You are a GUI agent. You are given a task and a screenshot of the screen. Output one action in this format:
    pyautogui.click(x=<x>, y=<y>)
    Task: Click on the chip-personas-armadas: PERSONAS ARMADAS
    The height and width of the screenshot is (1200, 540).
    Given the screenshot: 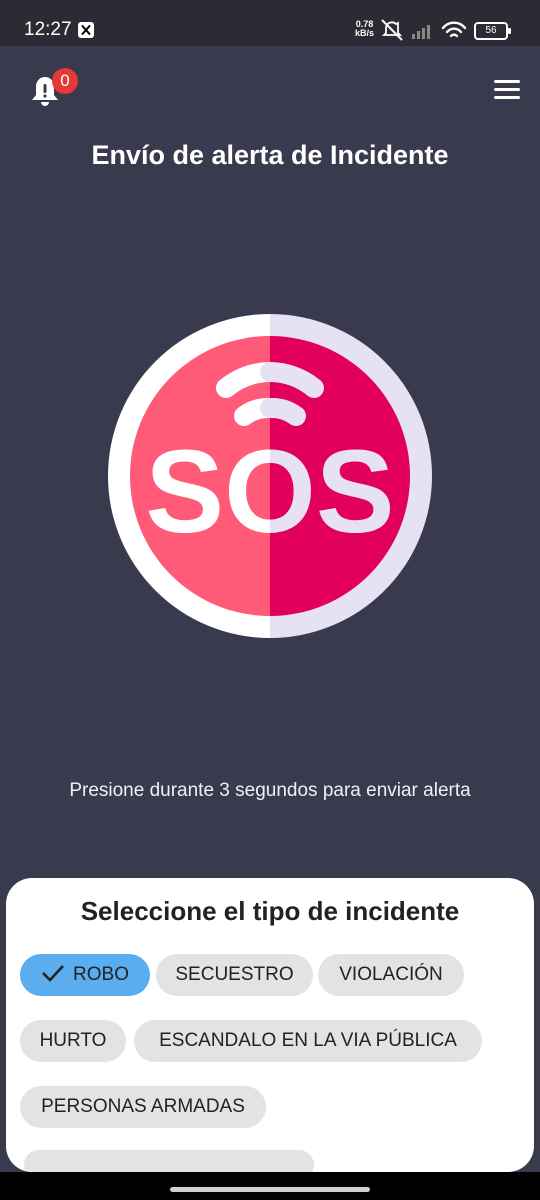 What is the action you would take?
    pyautogui.click(x=143, y=1107)
    